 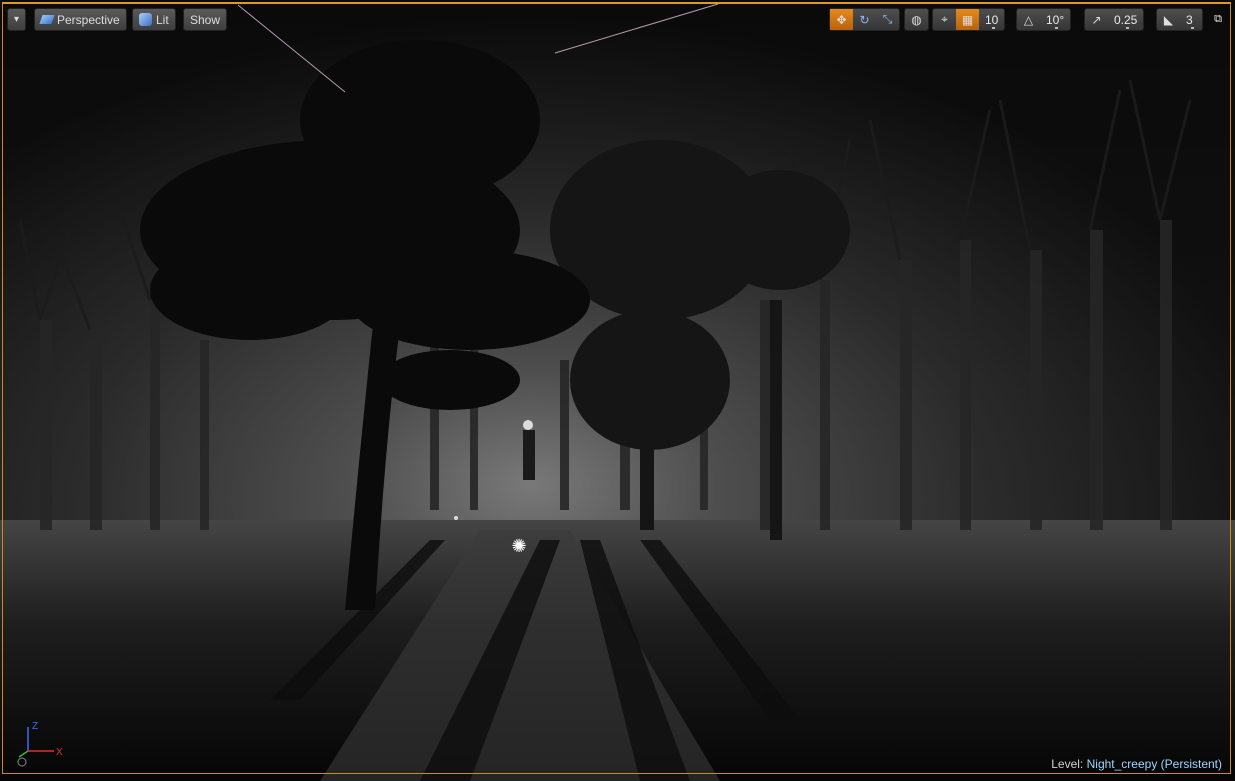 I want to click on camera-speed-group: ◣ 3, so click(x=1179, y=19).